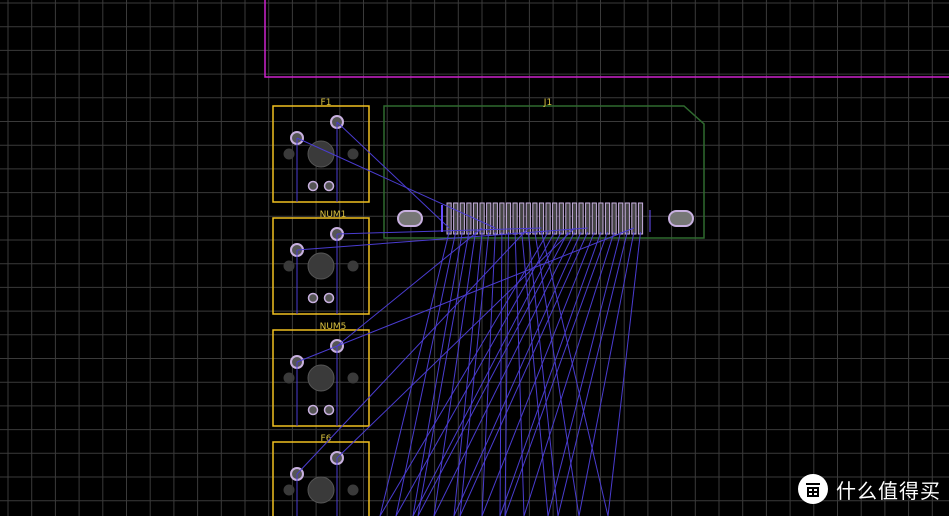  What do you see at coordinates (333, 327) in the screenshot?
I see `component-label-num5: NUM5` at bounding box center [333, 327].